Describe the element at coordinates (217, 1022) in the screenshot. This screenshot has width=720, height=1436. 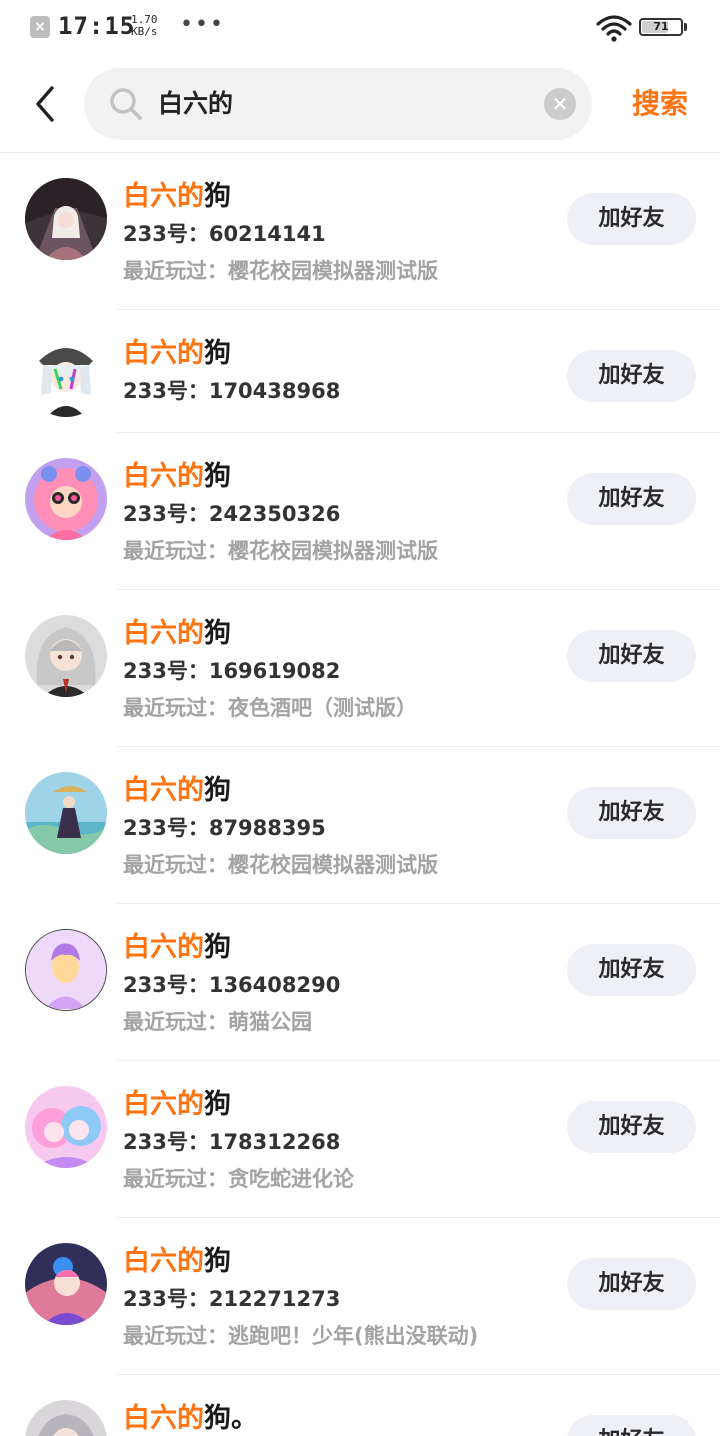
I see `recently-played: 最近玩过：萌猫公园` at that location.